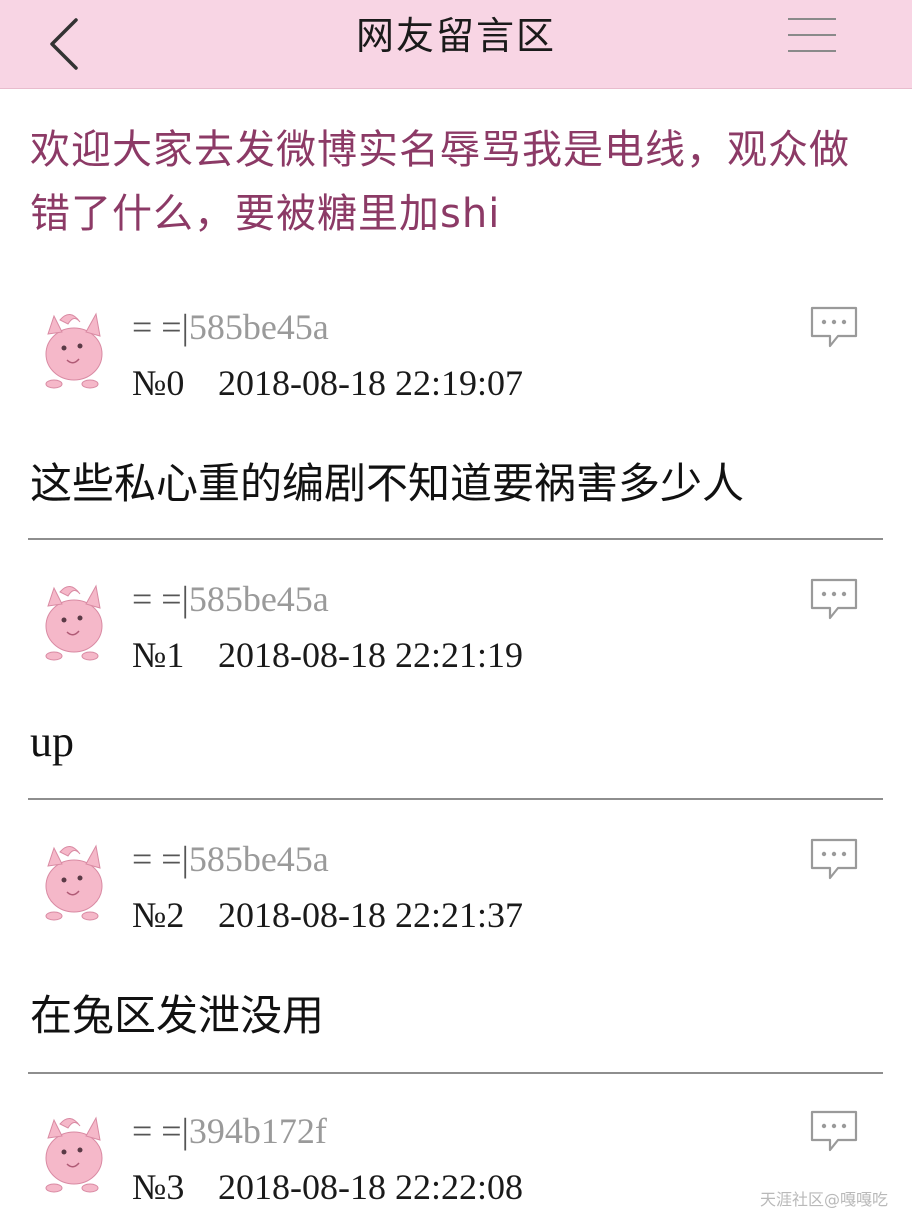  What do you see at coordinates (158, 383) in the screenshot?
I see `floor-number: №0` at bounding box center [158, 383].